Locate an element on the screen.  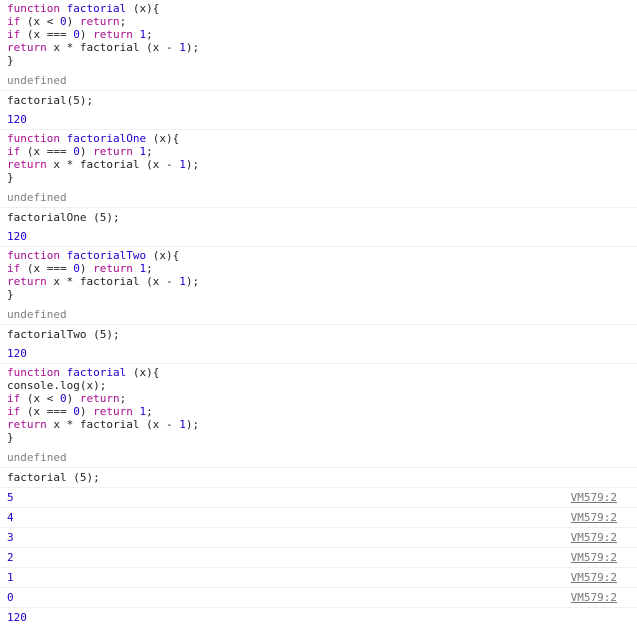
code-line: function factorialTwo (x){ is located at coordinates (318, 255).